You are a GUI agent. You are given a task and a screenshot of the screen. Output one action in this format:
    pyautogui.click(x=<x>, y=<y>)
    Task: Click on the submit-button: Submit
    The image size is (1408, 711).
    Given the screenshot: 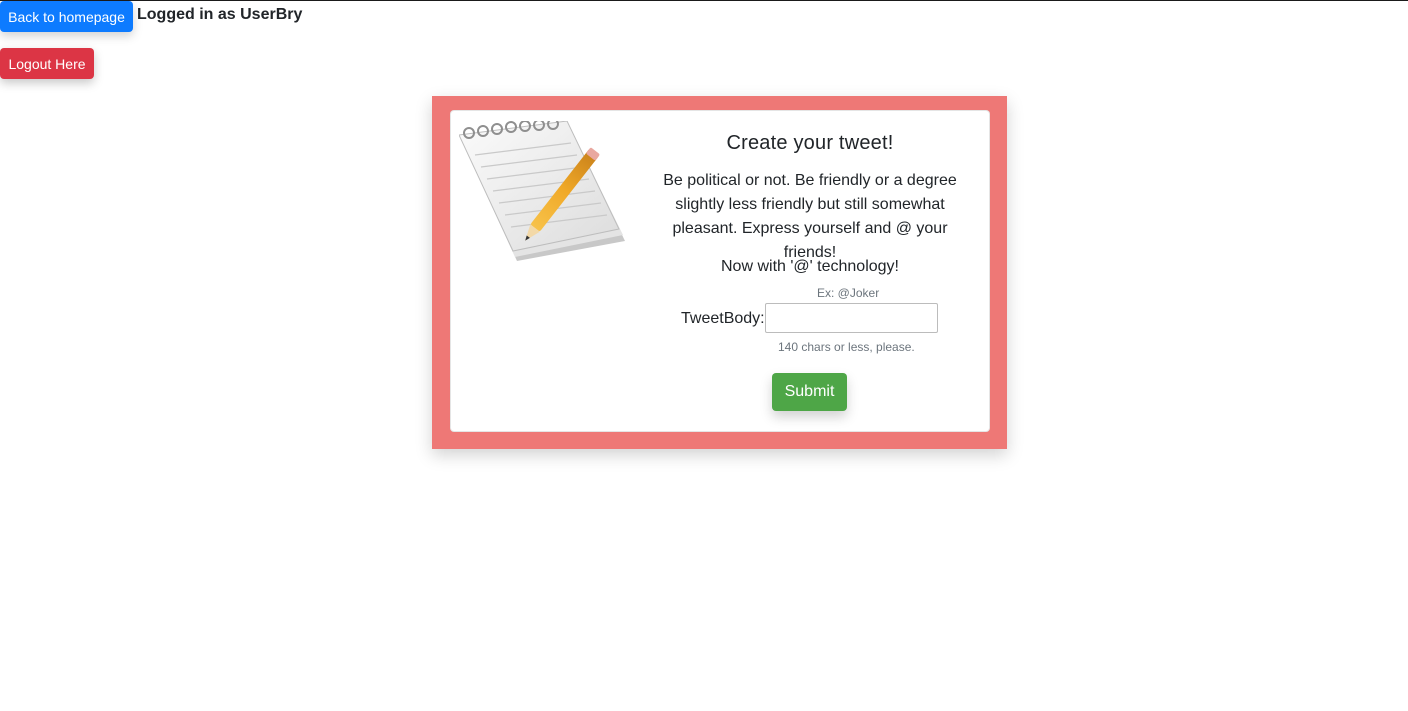 What is the action you would take?
    pyautogui.click(x=809, y=392)
    